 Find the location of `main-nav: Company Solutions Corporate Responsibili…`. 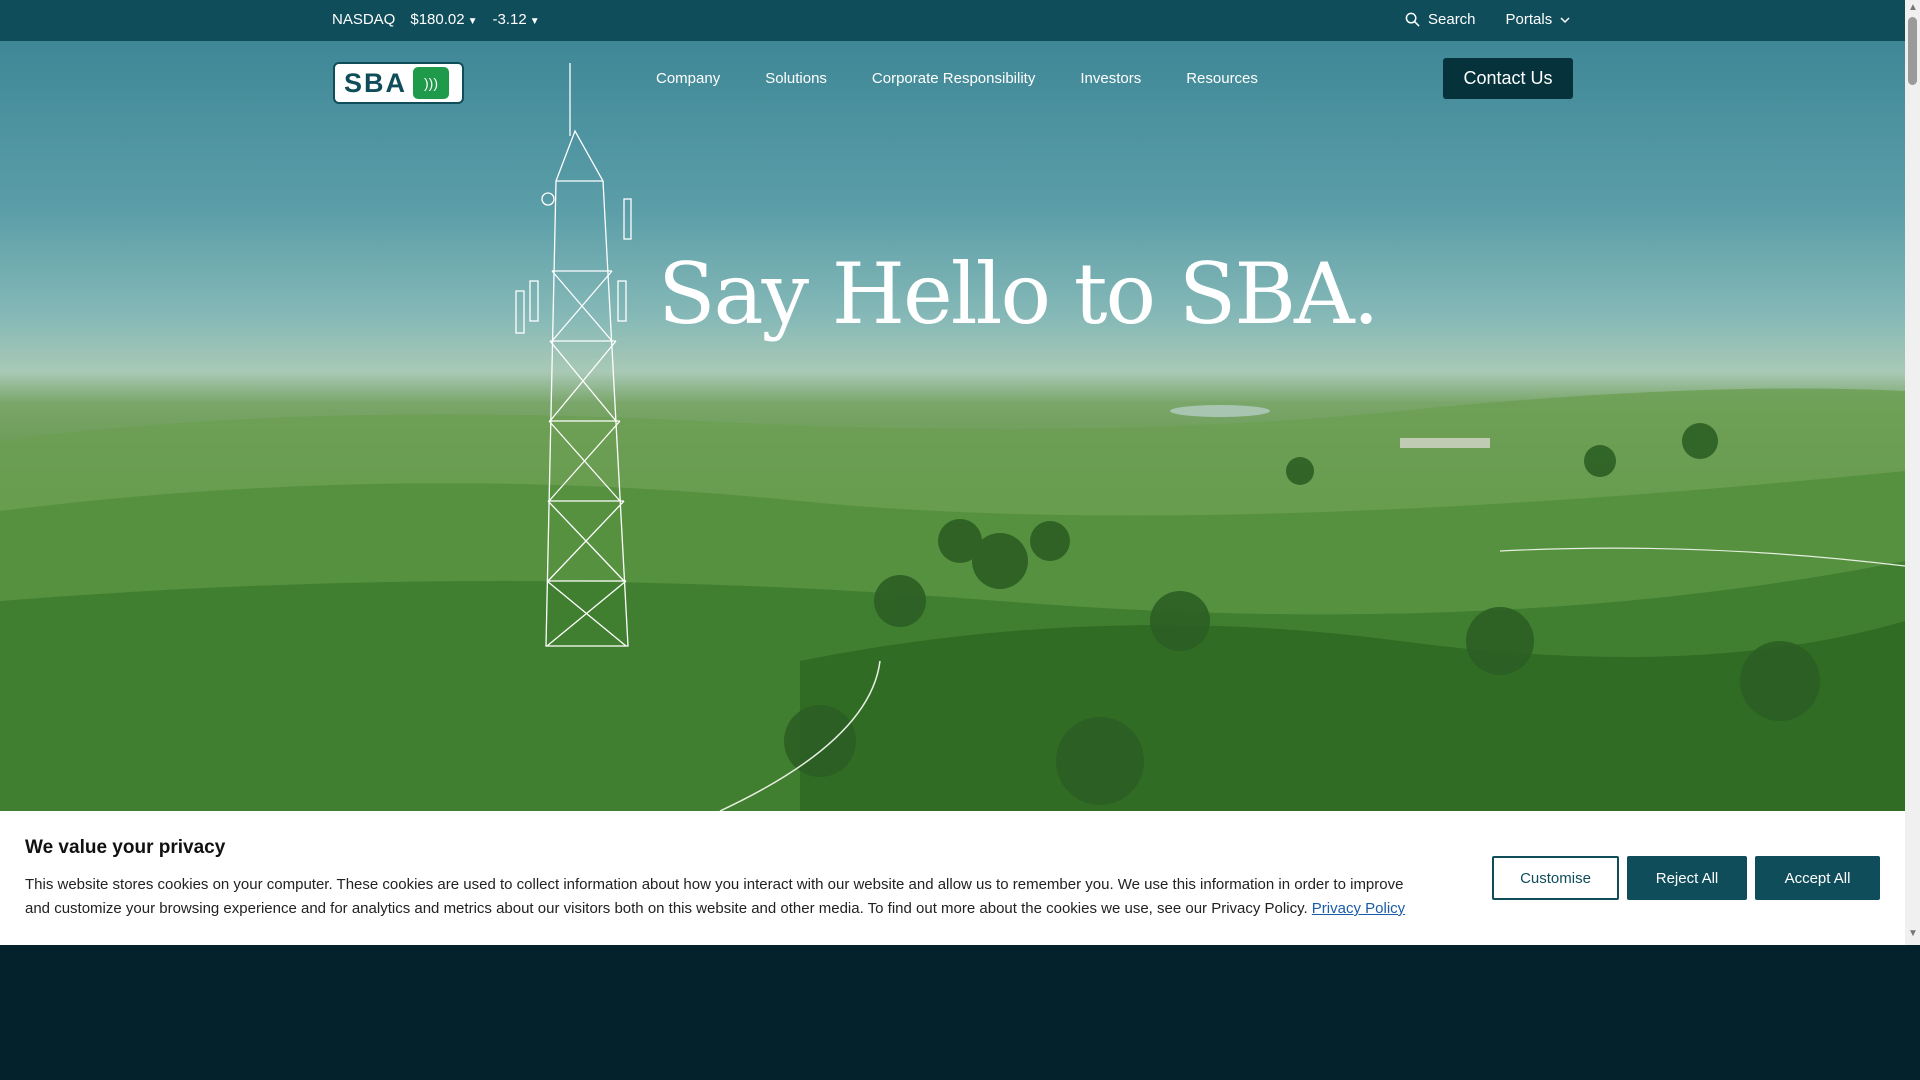

main-nav: Company Solutions Corporate Responsibili… is located at coordinates (957, 78).